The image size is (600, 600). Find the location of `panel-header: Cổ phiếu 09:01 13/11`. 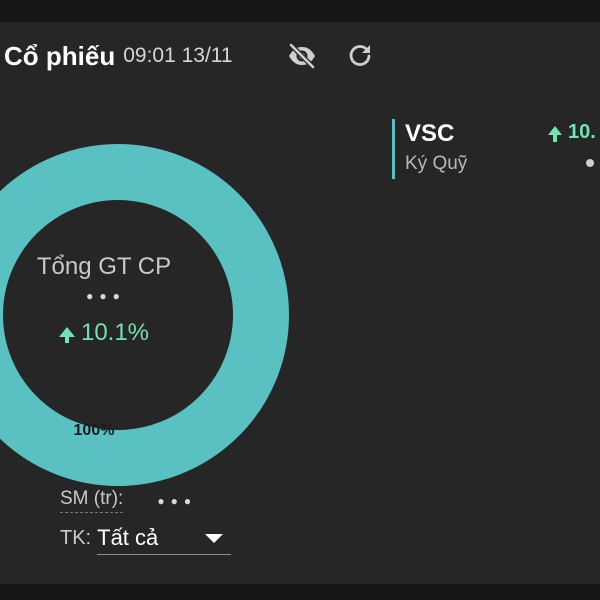

panel-header: Cổ phiếu 09:01 13/11 is located at coordinates (116, 56).